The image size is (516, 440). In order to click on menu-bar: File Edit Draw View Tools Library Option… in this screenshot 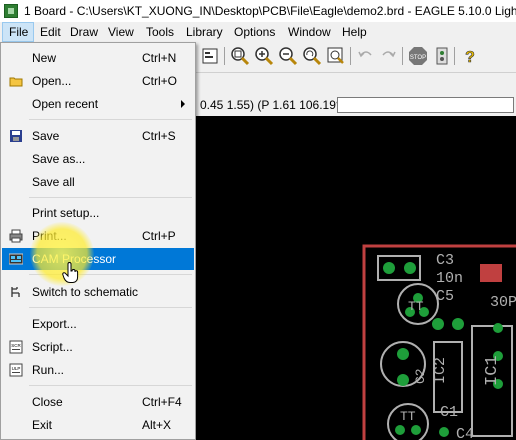, I will do `click(258, 32)`.